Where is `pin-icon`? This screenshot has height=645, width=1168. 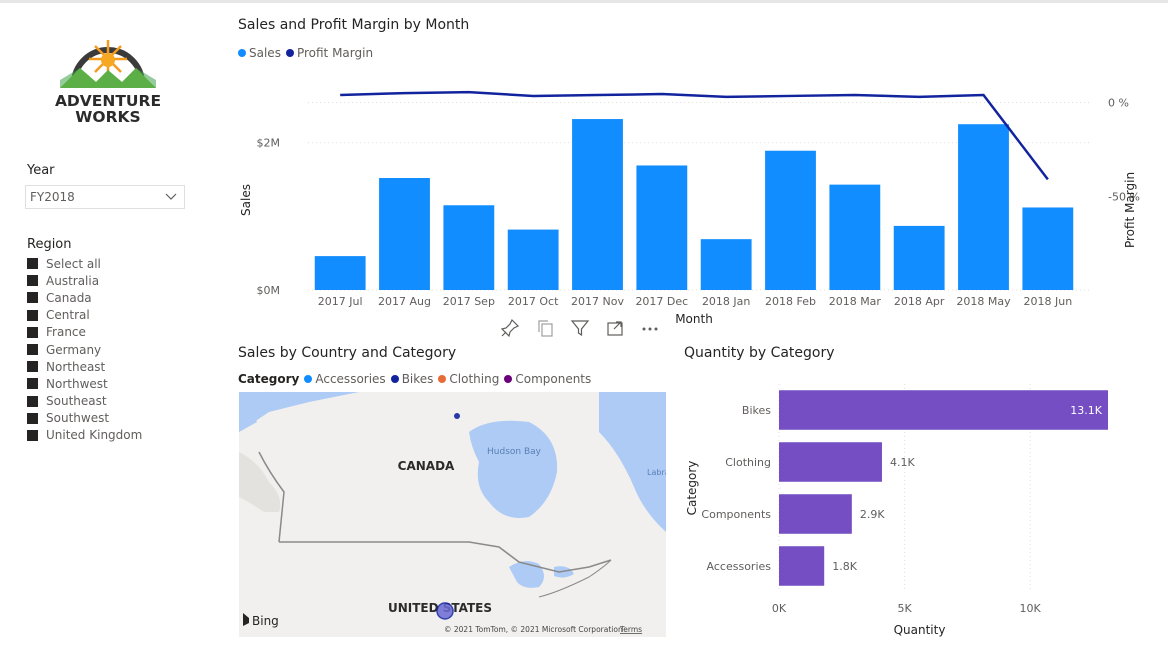
pin-icon is located at coordinates (510, 328).